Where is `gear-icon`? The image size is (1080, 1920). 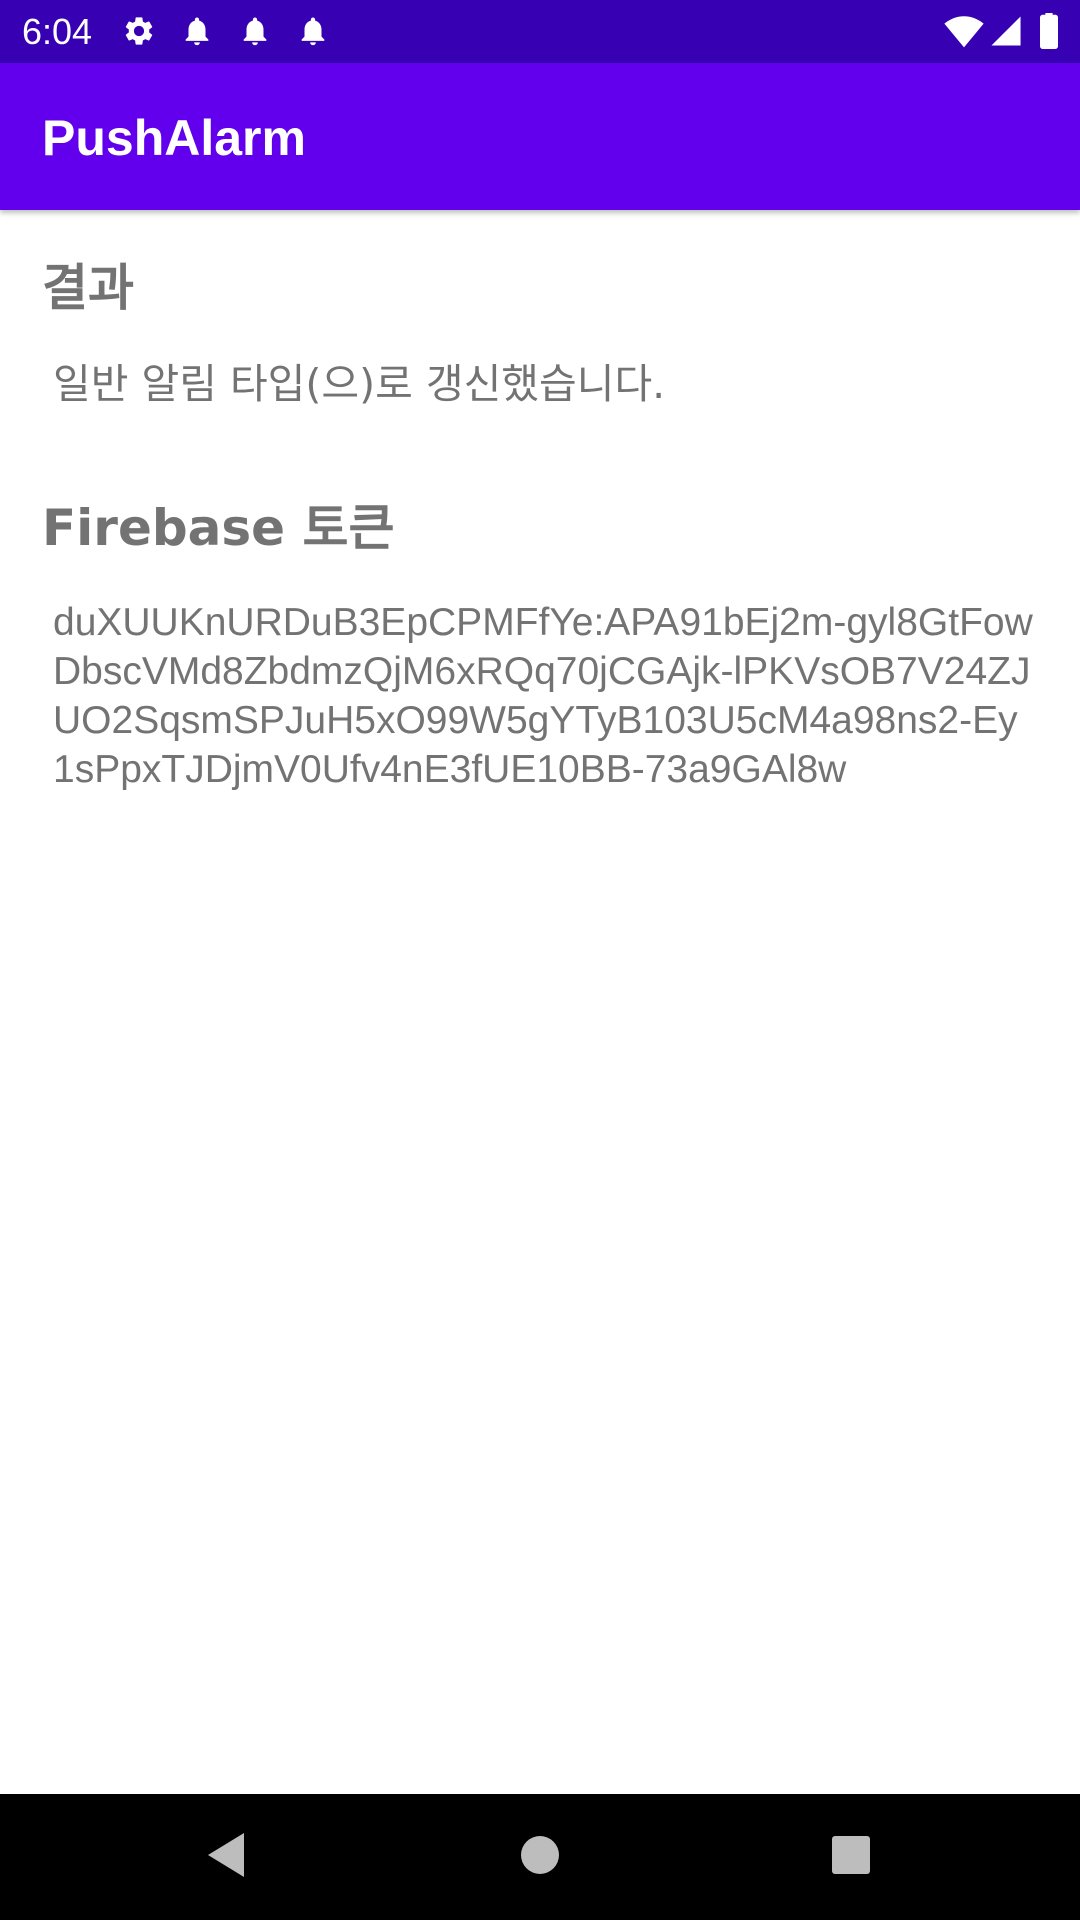 gear-icon is located at coordinates (139, 31).